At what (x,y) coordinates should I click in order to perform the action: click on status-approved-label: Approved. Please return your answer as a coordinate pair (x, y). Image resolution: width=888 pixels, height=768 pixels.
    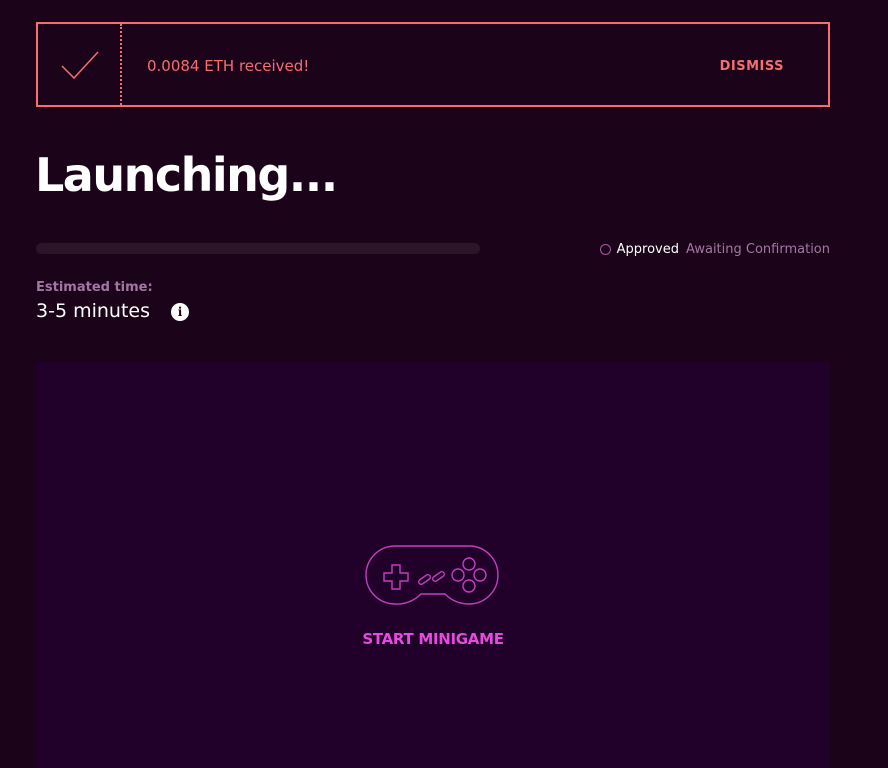
    Looking at the image, I should click on (647, 249).